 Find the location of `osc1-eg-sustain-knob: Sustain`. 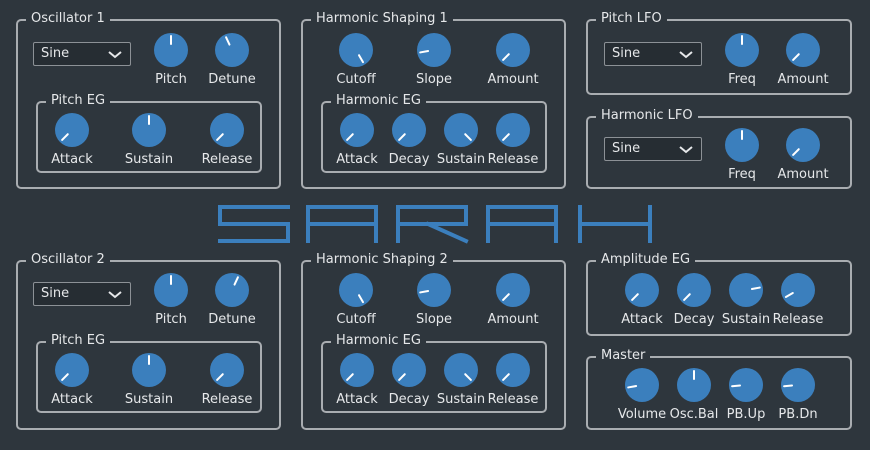

osc1-eg-sustain-knob: Sustain is located at coordinates (149, 140).